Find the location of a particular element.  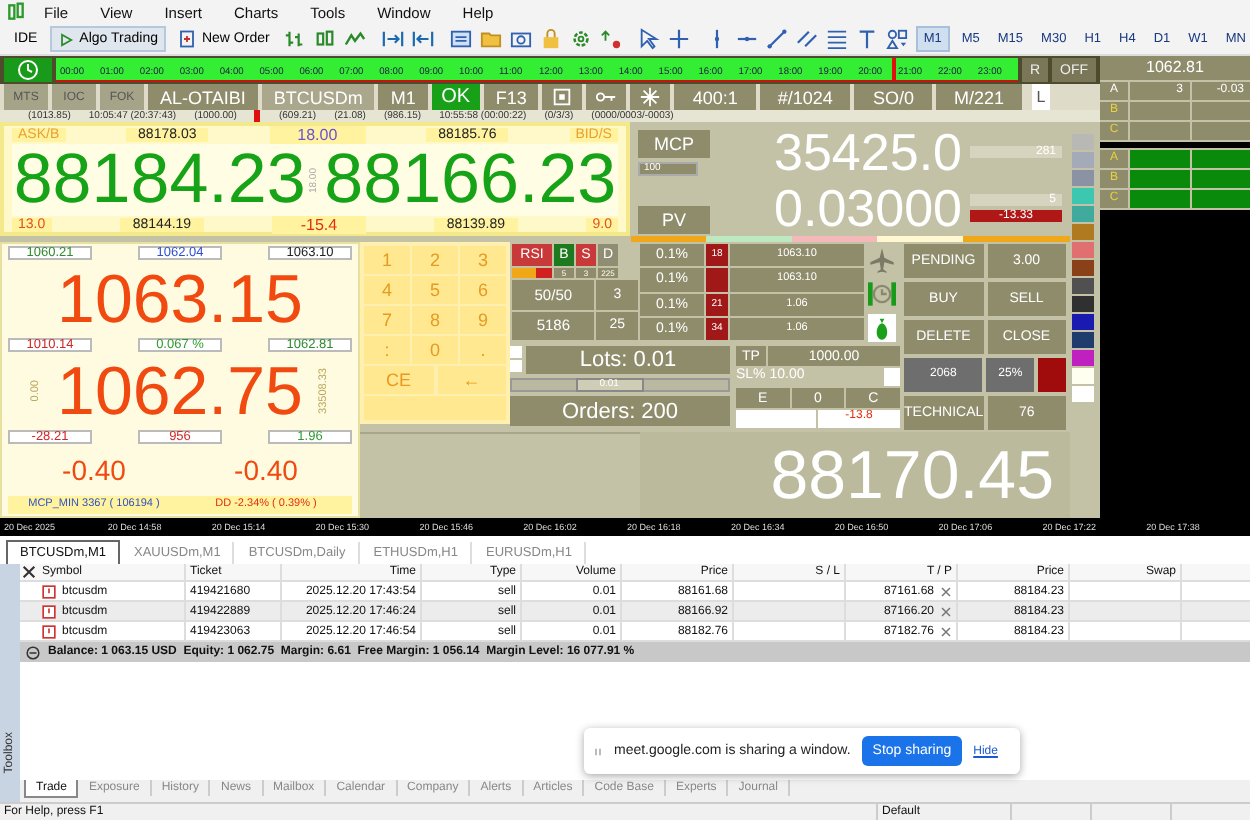

keypad-key: 1 is located at coordinates (387, 260).